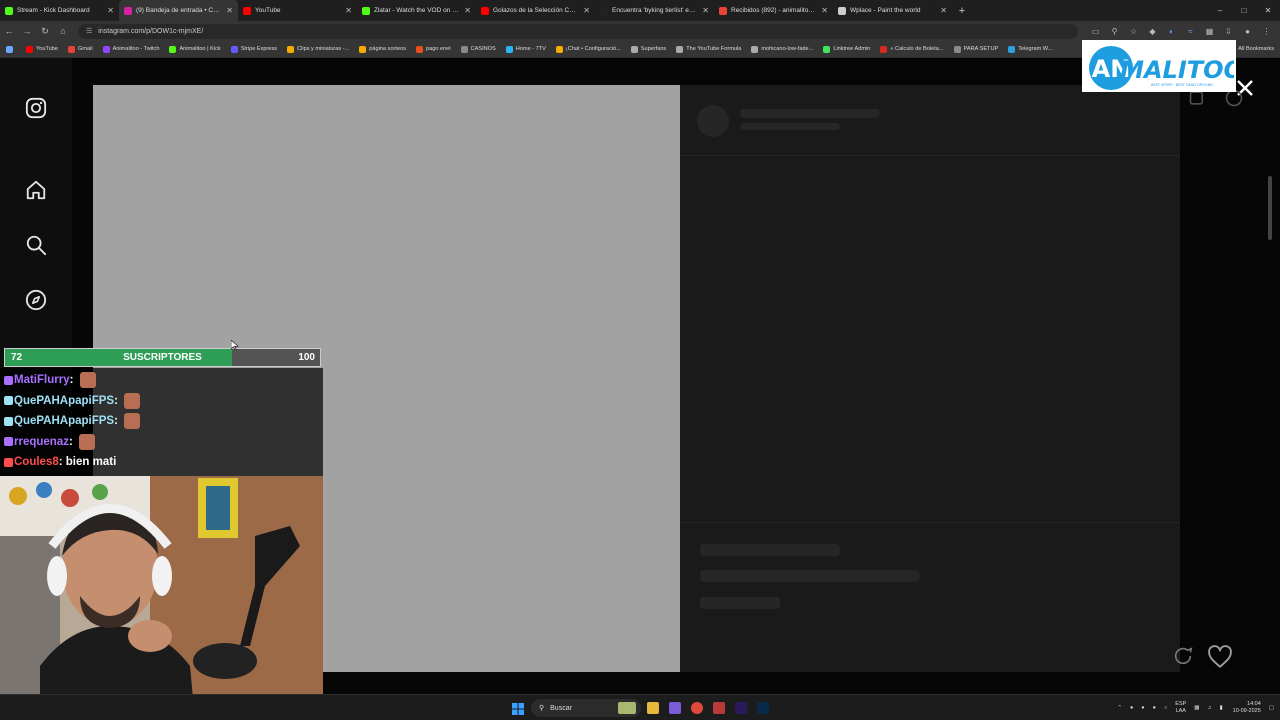  Describe the element at coordinates (1228, 31) in the screenshot. I see `downloads-icon: ⇩` at that location.